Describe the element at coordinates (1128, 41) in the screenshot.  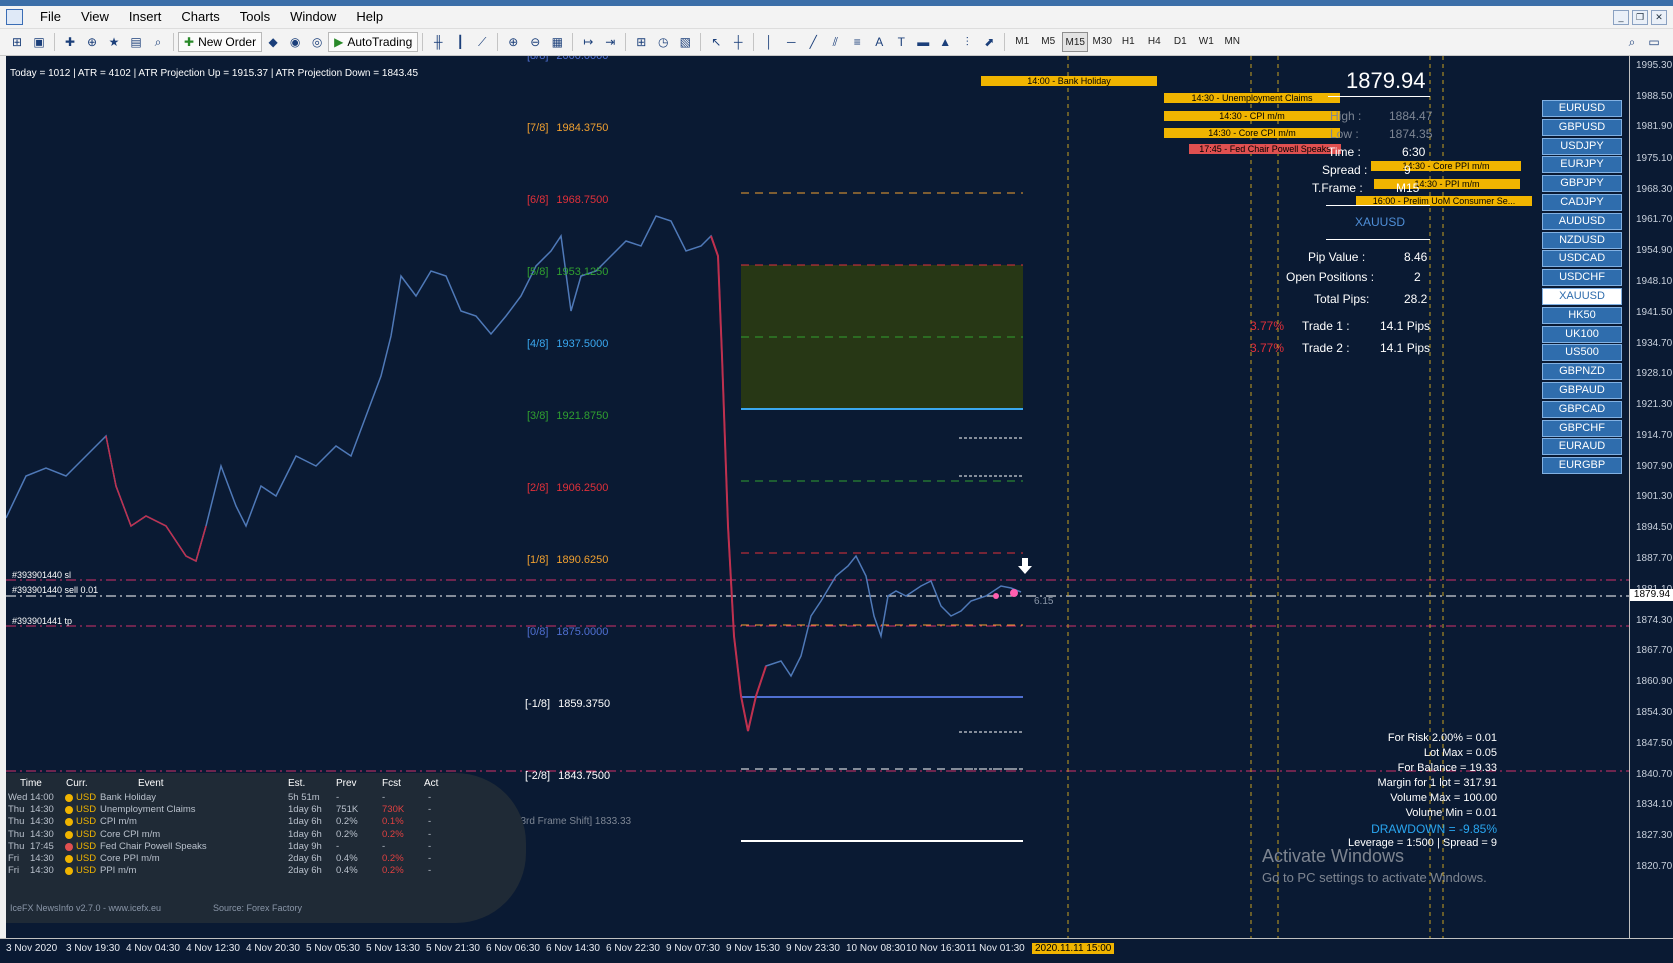
I see `timeframe-h1: H1` at that location.